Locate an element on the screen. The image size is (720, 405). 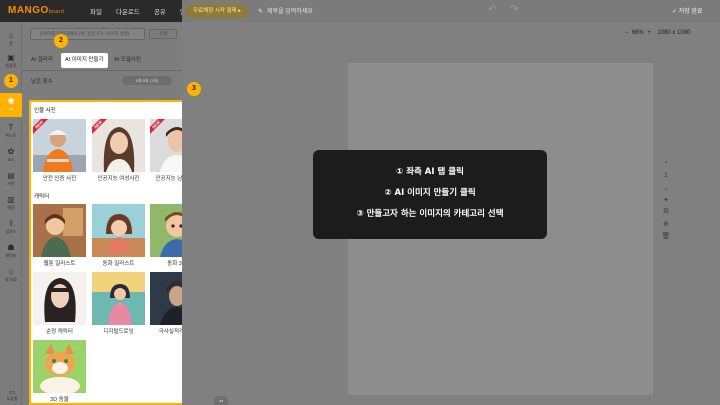
ai-icon: ◉ is located at coordinates (11, 100).